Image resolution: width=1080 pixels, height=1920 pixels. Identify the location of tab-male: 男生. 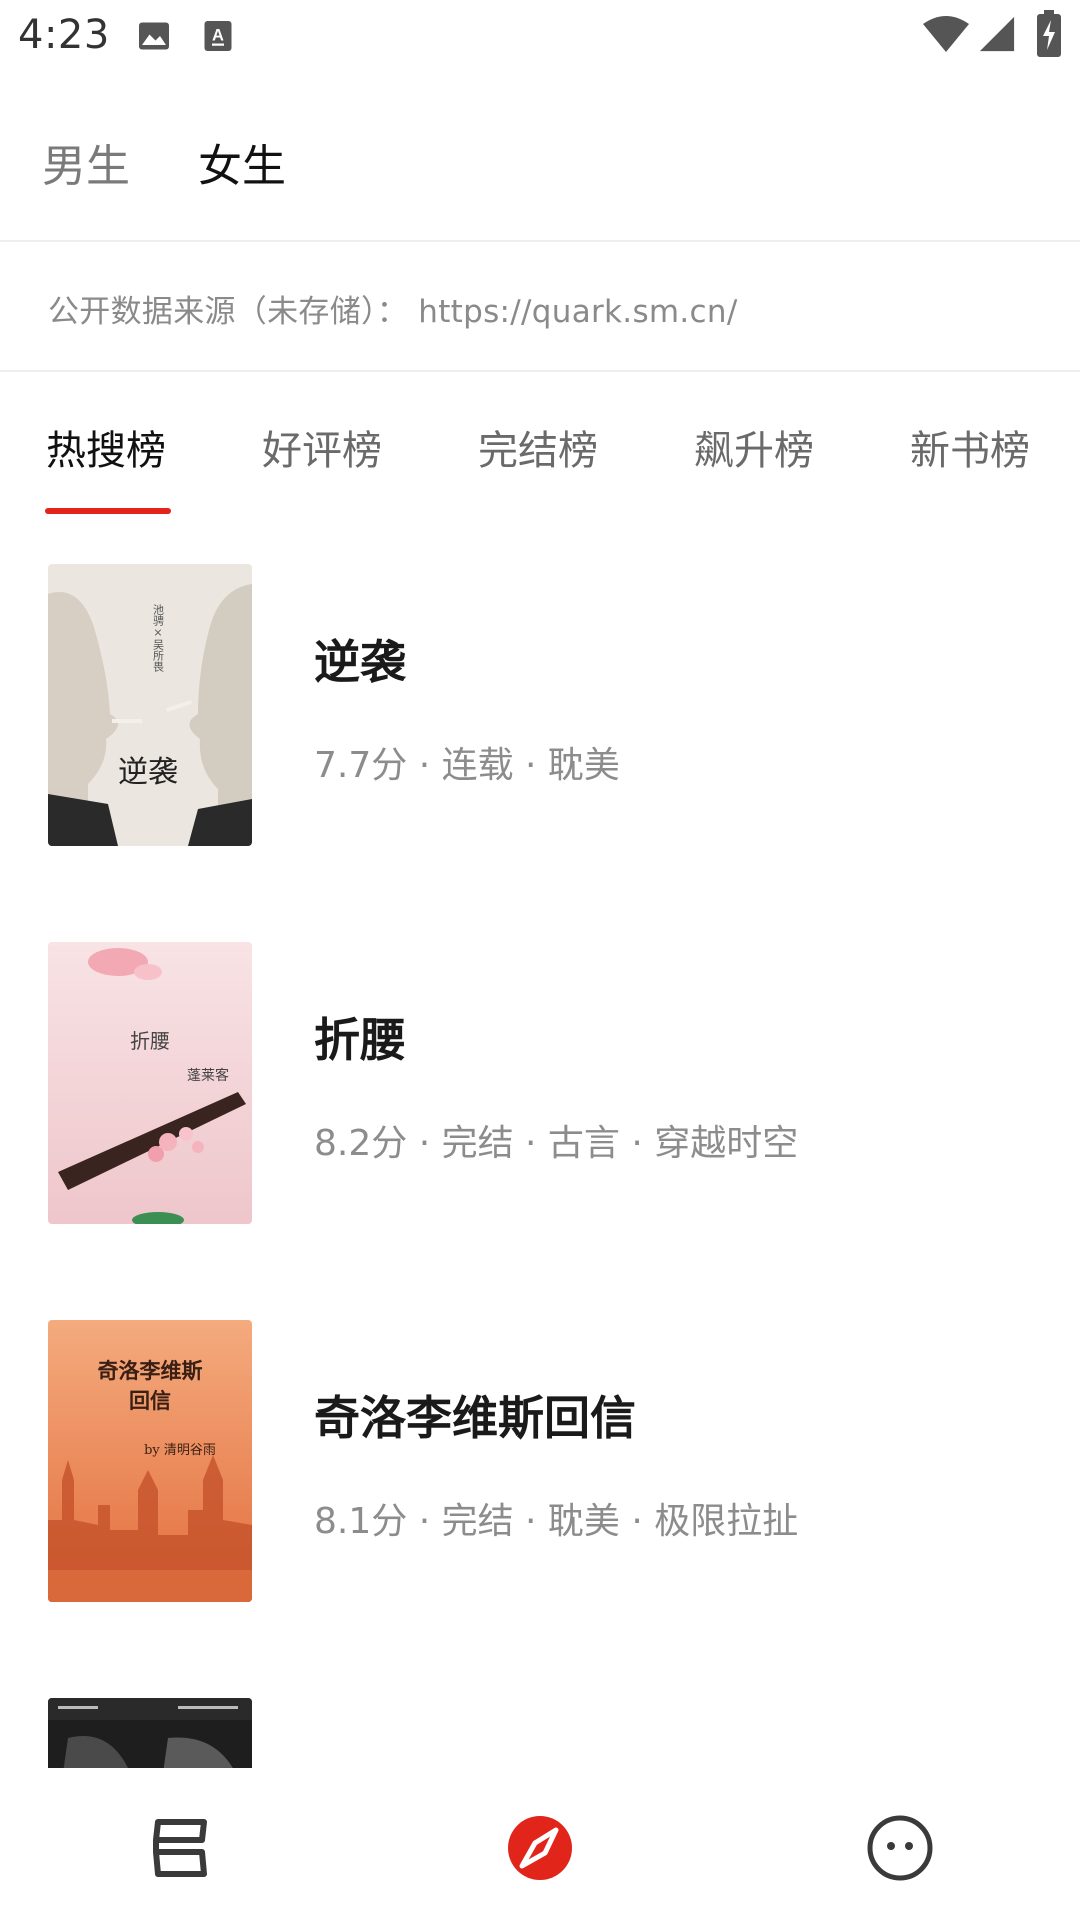
(86, 162).